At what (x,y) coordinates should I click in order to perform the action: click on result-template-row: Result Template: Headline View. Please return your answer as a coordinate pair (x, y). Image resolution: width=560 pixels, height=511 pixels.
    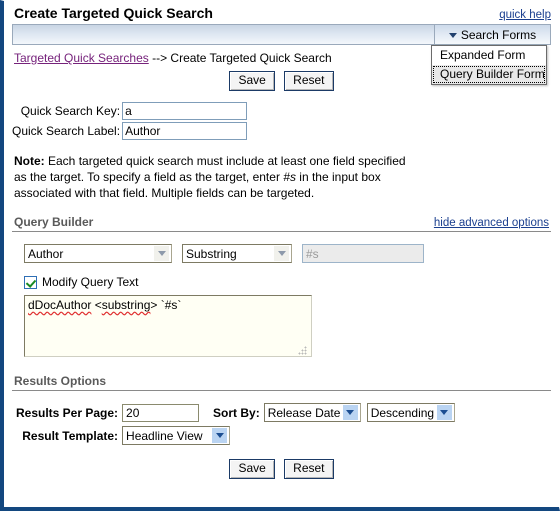
    Looking at the image, I should click on (235, 435).